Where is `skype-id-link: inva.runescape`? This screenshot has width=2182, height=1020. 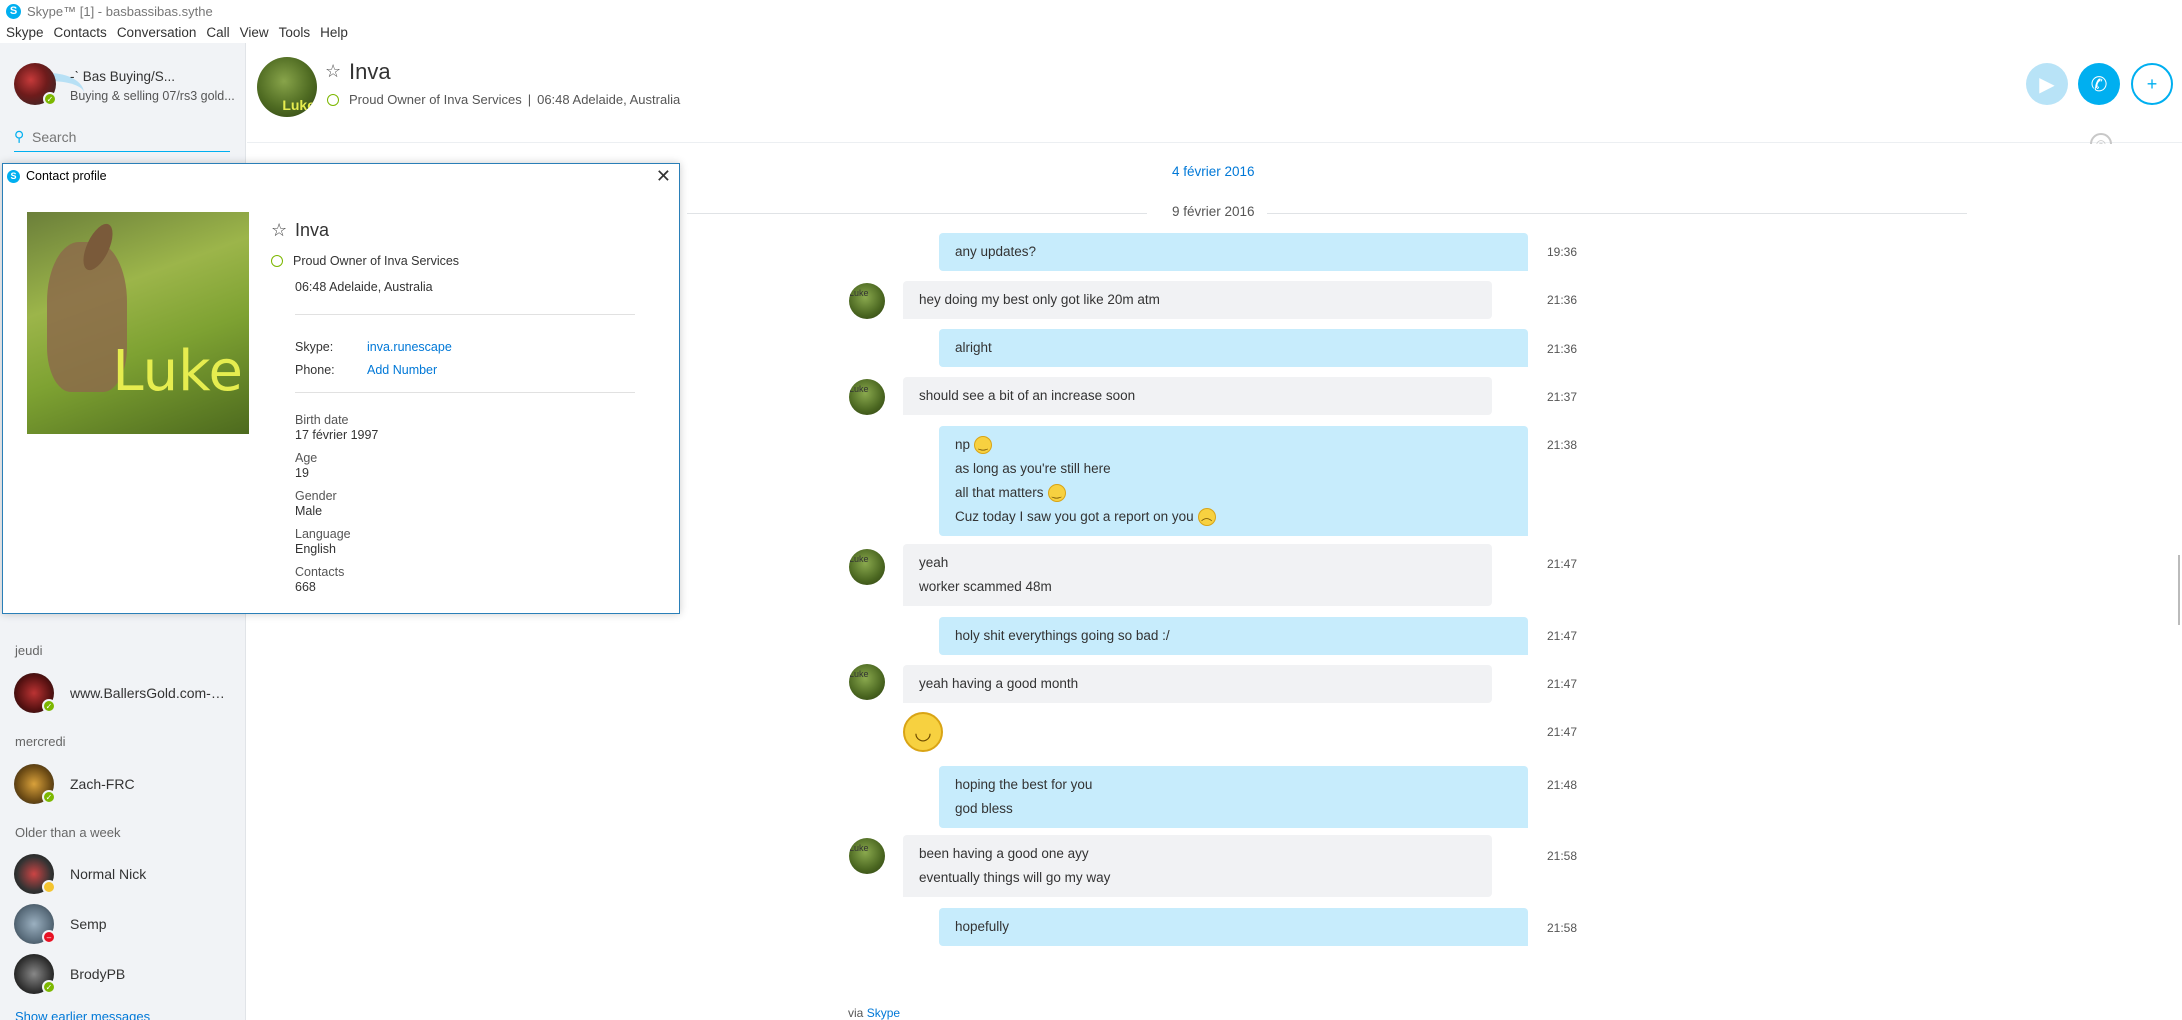 skype-id-link: inva.runescape is located at coordinates (409, 347).